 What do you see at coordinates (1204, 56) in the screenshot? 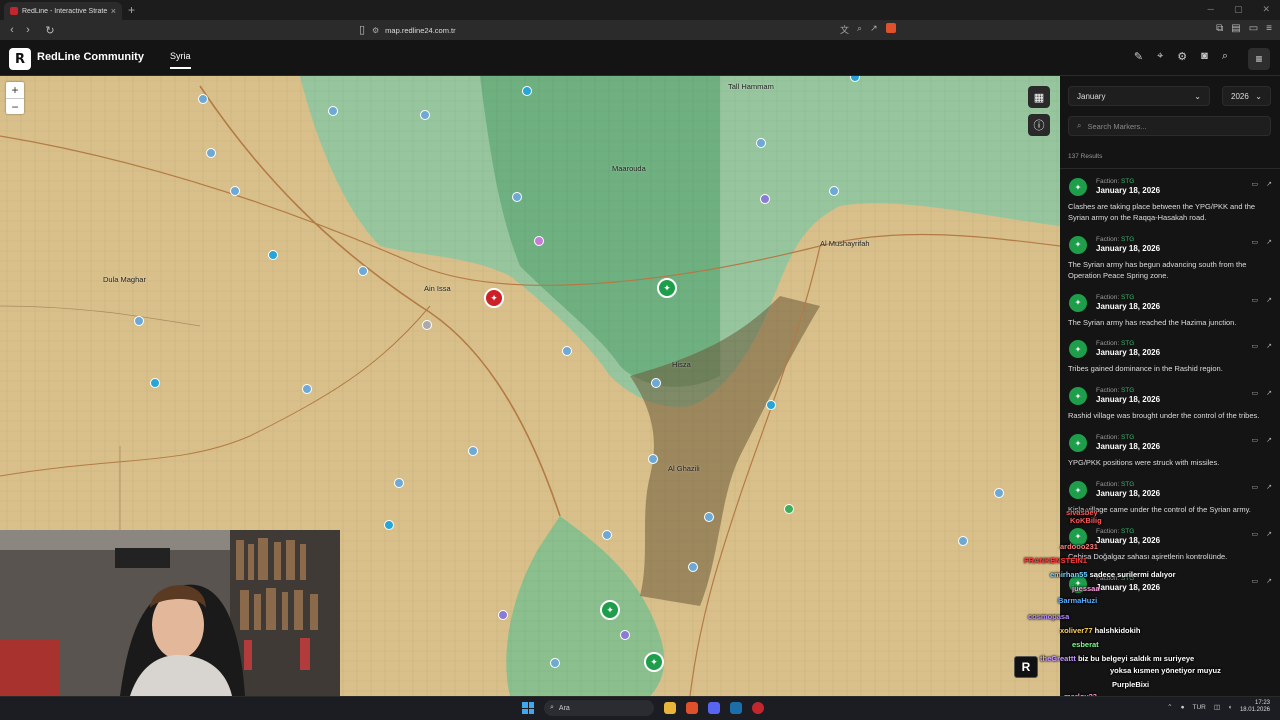
I see `camera-icon: ◙` at bounding box center [1204, 56].